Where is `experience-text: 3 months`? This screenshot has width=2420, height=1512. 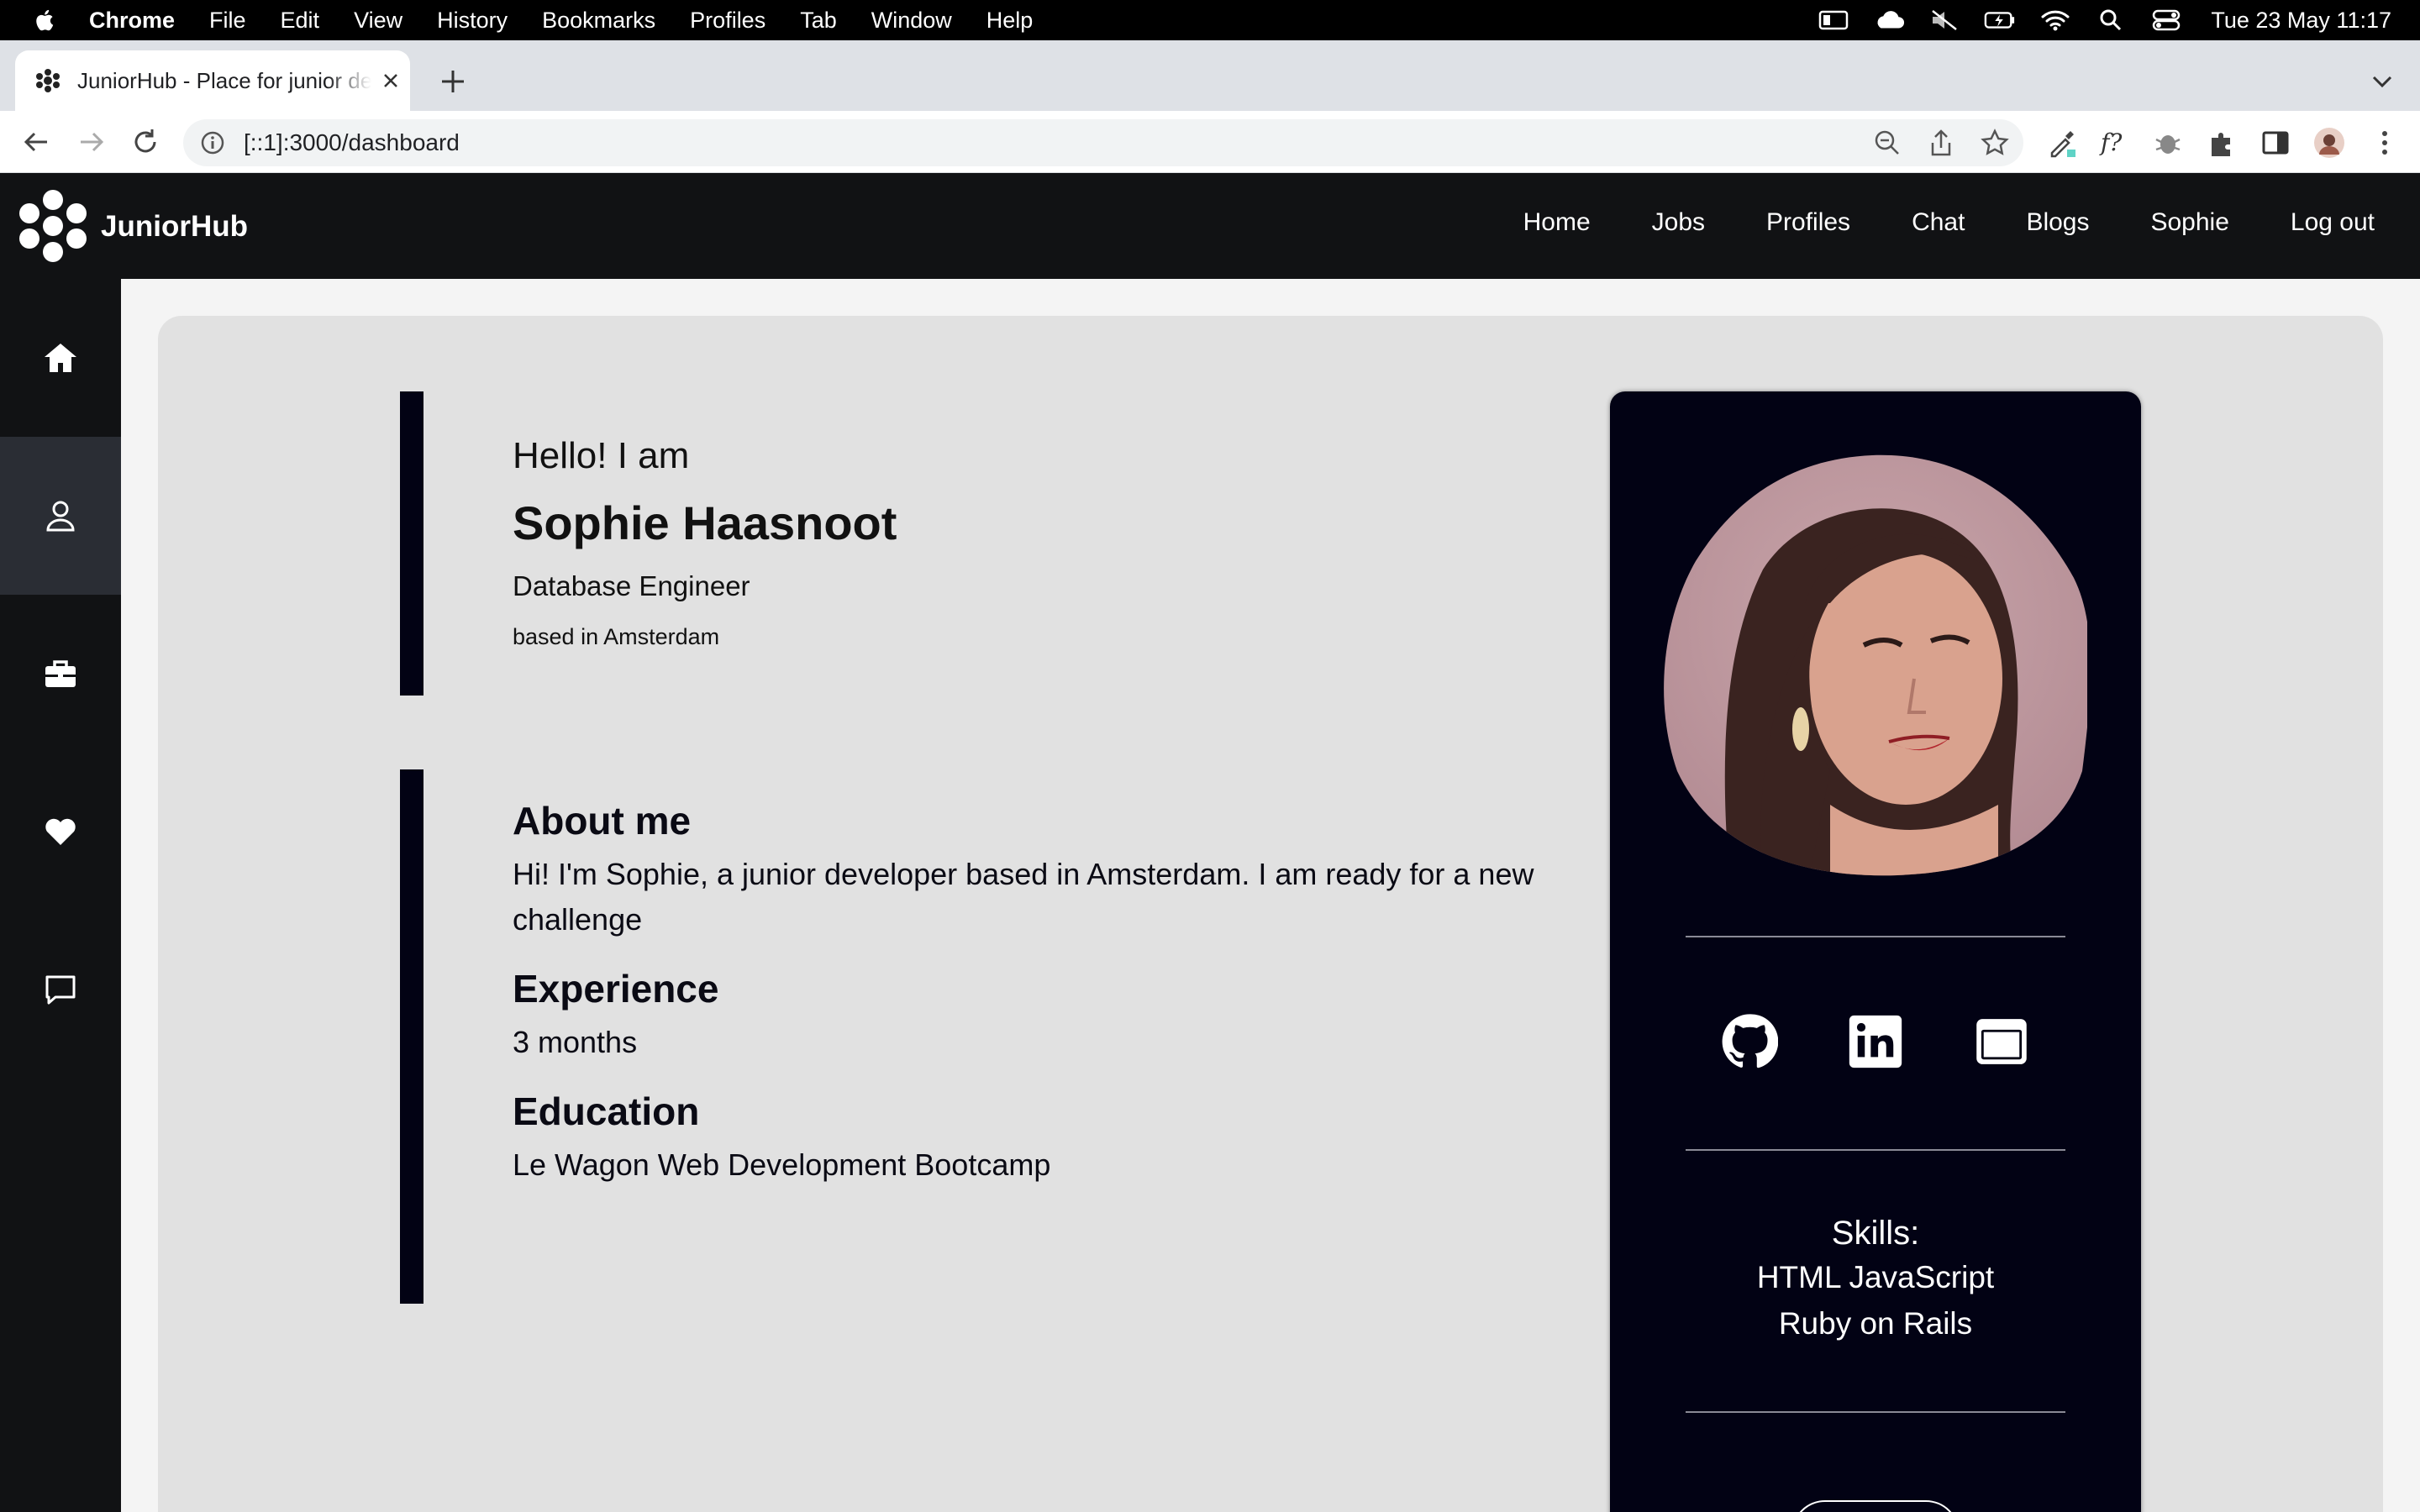 experience-text: 3 months is located at coordinates (575, 1042).